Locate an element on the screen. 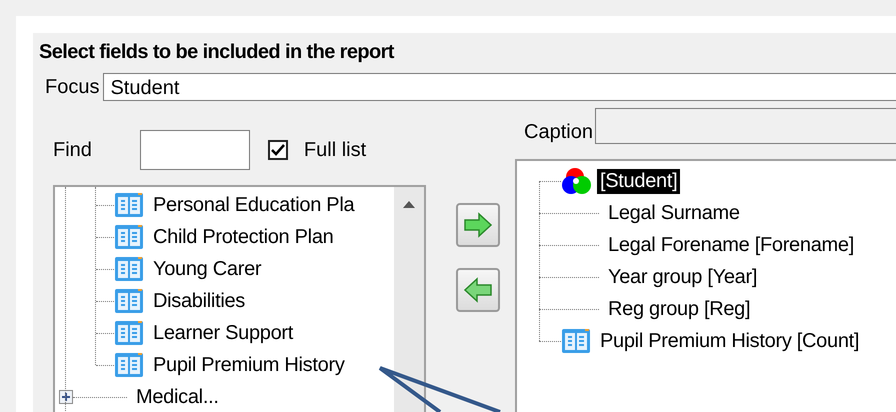 This screenshot has width=896, height=412. student-icon is located at coordinates (577, 181).